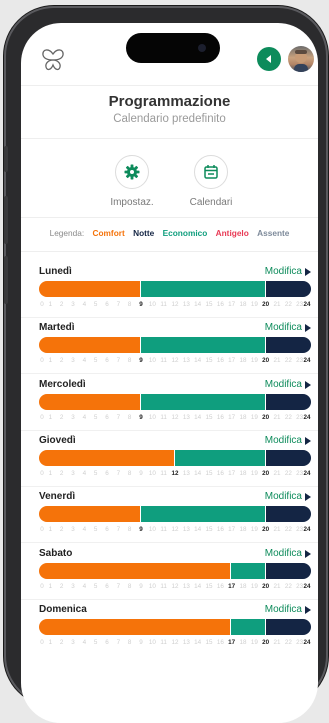 The width and height of the screenshot is (329, 723). What do you see at coordinates (301, 59) in the screenshot?
I see `avatar` at bounding box center [301, 59].